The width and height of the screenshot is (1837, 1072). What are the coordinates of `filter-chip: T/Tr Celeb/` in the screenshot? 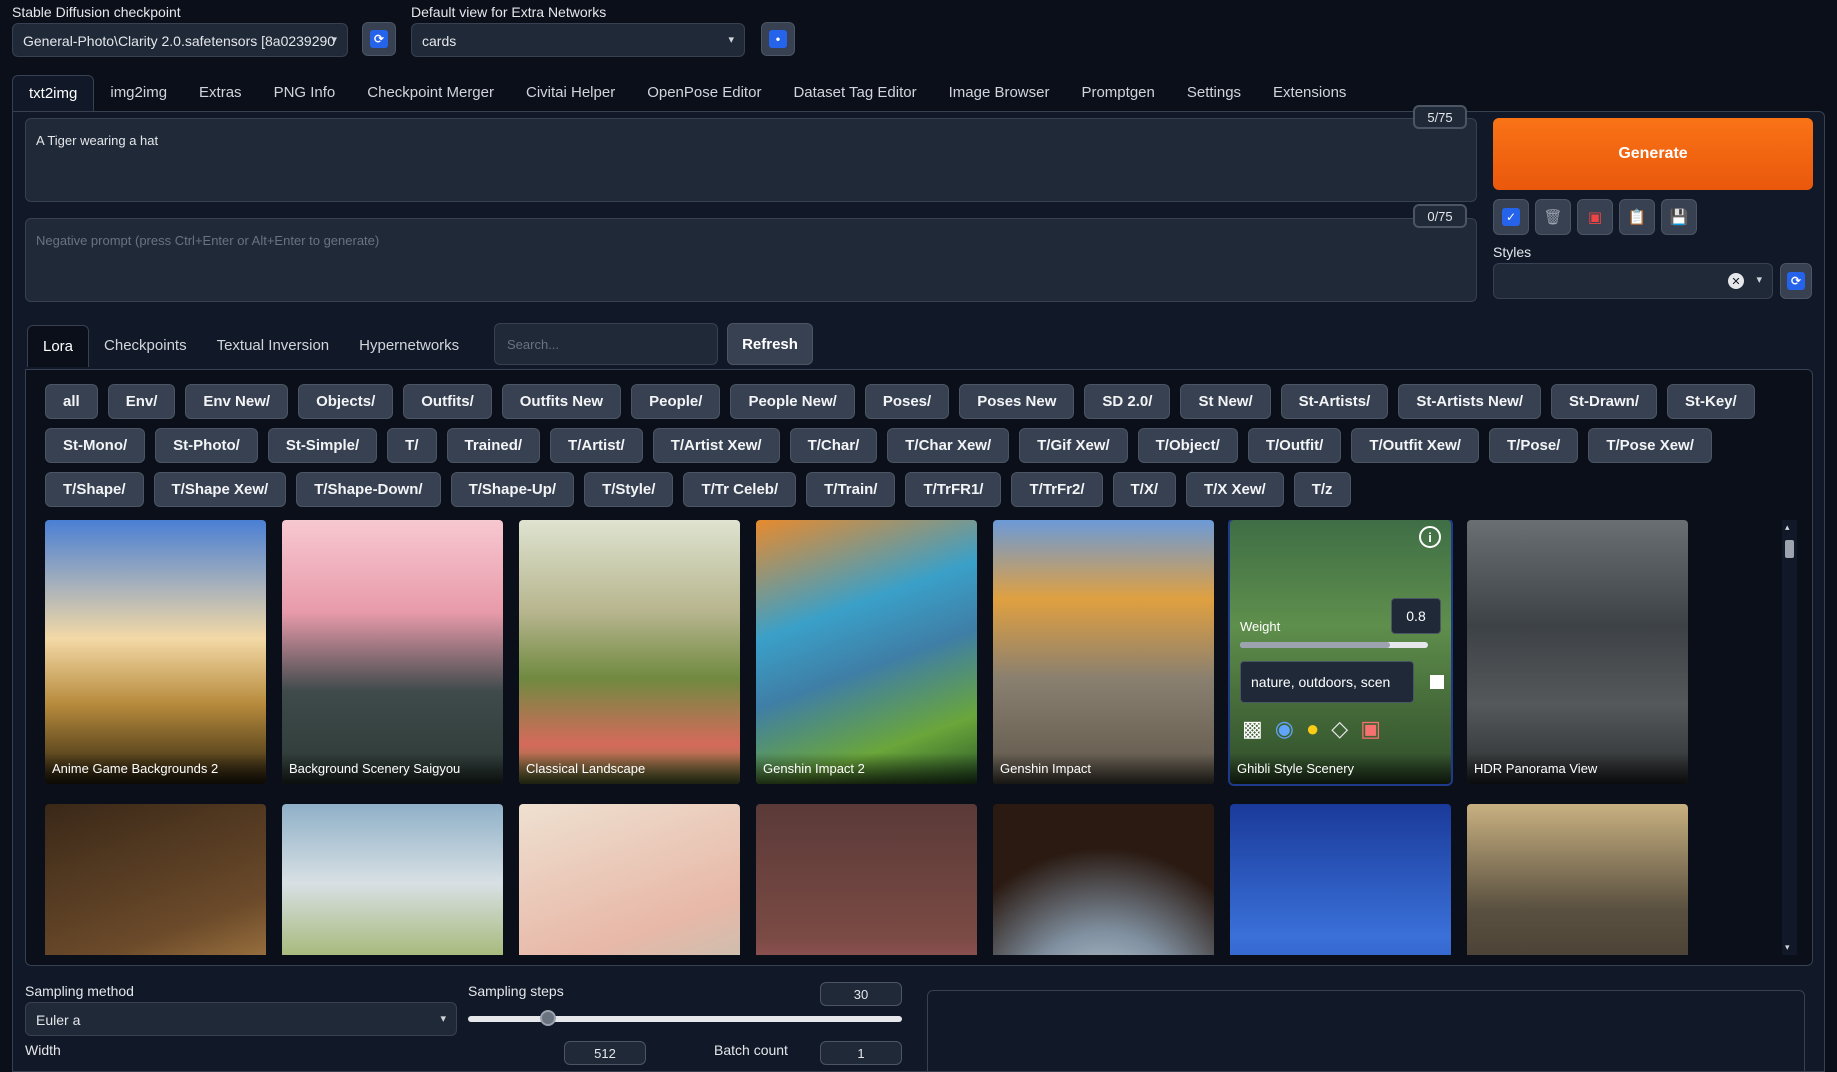 It's located at (740, 489).